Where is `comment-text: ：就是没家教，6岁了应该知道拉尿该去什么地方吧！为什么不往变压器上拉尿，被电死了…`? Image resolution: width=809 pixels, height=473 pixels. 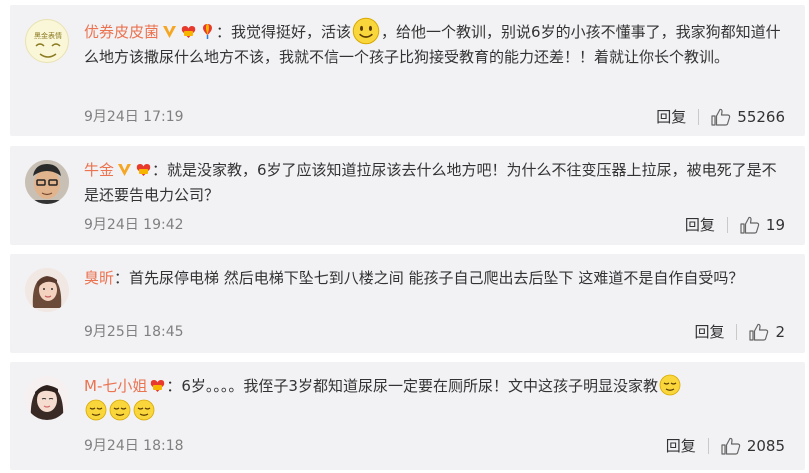
comment-text: ：就是没家教，6岁了应该知道拉尿该去什么地方吧！为什么不往变压器上拉尿，被电死了… is located at coordinates (430, 182).